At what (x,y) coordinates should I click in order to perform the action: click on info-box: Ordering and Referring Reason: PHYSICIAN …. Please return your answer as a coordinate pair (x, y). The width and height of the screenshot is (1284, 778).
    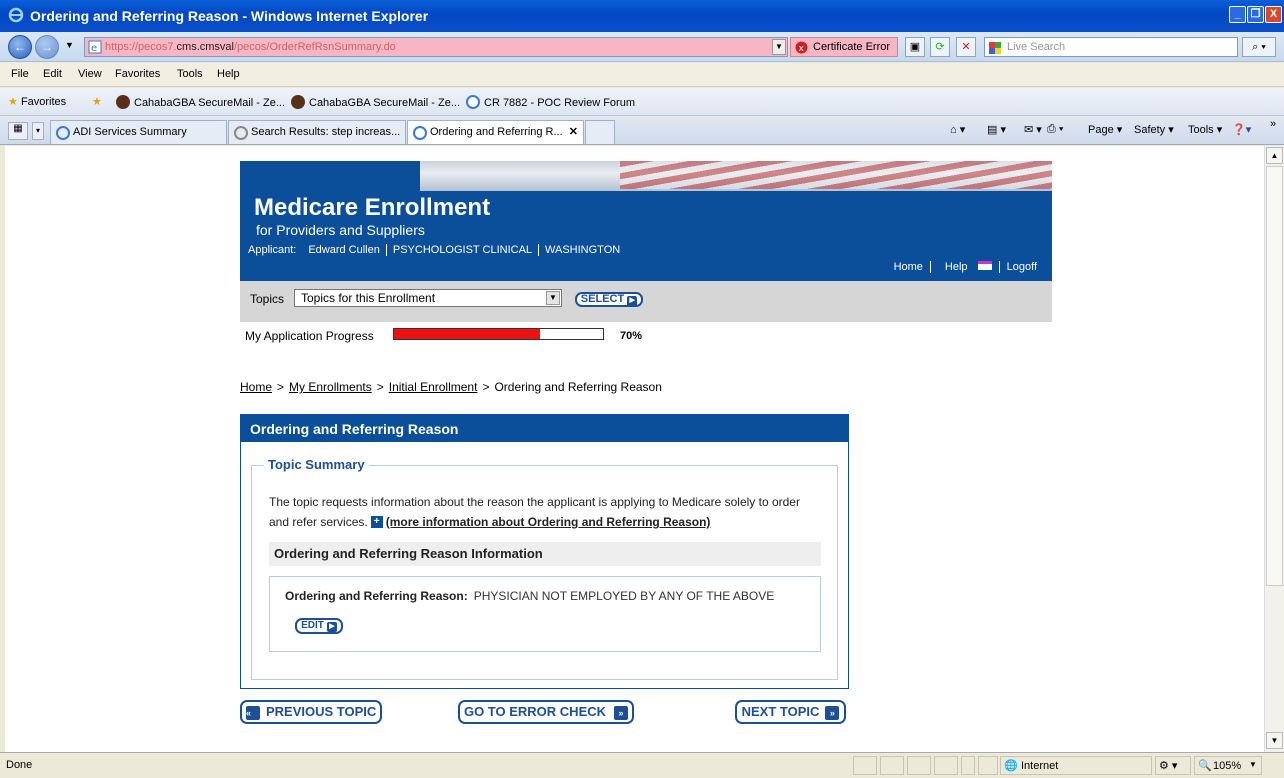
    Looking at the image, I should click on (545, 614).